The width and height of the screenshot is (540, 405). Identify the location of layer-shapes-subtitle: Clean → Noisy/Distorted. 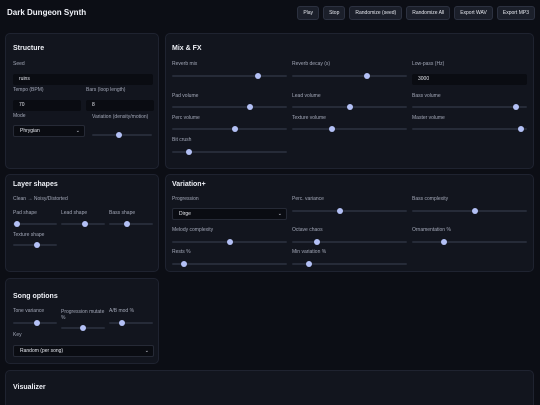
(40, 199).